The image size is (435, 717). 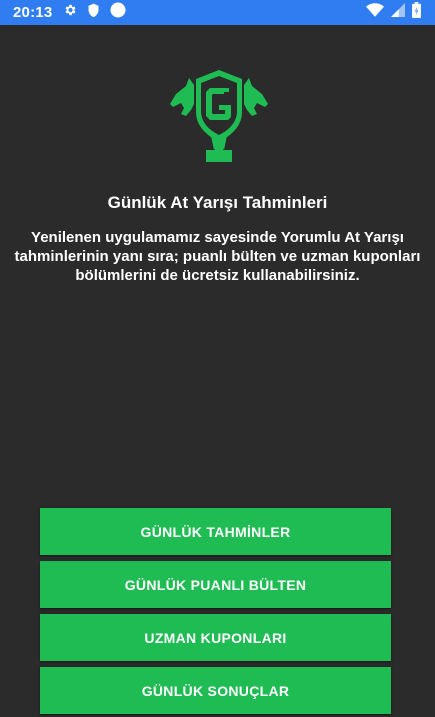 What do you see at coordinates (118, 12) in the screenshot?
I see `circle-icon` at bounding box center [118, 12].